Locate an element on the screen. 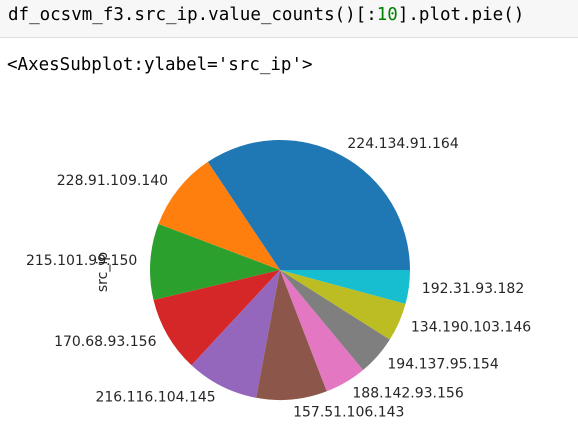 Image resolution: width=578 pixels, height=429 pixels. pie-label-192-31-93-182: 192.31.93.182 is located at coordinates (473, 289).